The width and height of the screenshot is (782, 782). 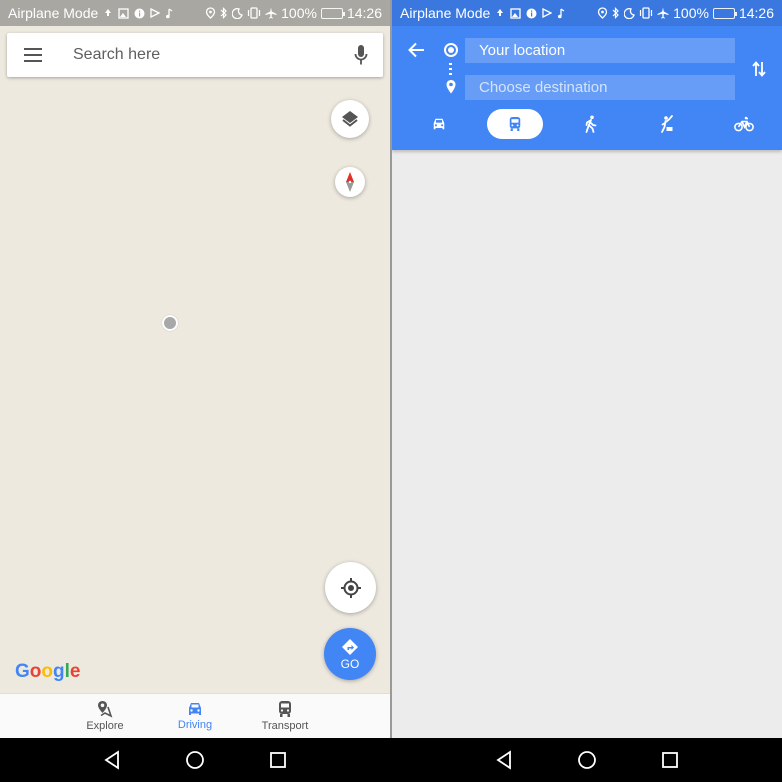 What do you see at coordinates (48, 671) in the screenshot?
I see `google-logo: Google` at bounding box center [48, 671].